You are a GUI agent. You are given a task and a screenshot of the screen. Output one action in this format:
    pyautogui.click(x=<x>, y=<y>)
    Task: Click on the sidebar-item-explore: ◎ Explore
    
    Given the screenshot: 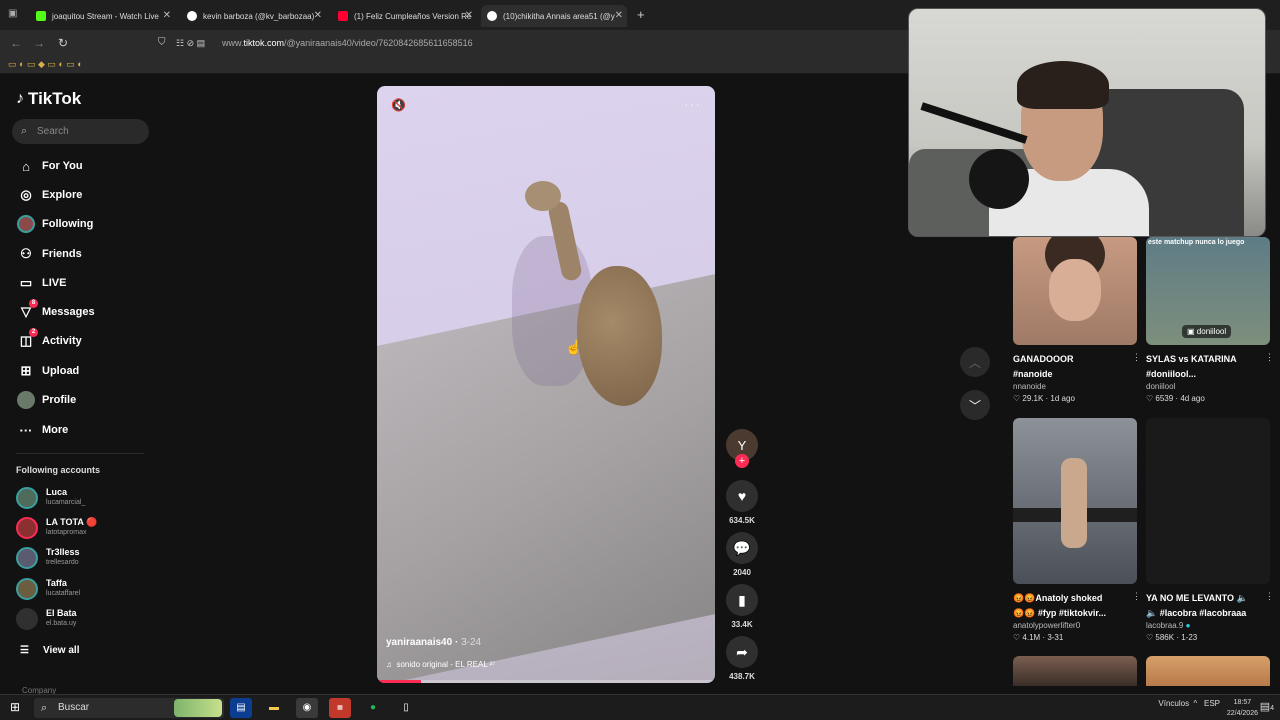 What is the action you would take?
    pyautogui.click(x=49, y=195)
    